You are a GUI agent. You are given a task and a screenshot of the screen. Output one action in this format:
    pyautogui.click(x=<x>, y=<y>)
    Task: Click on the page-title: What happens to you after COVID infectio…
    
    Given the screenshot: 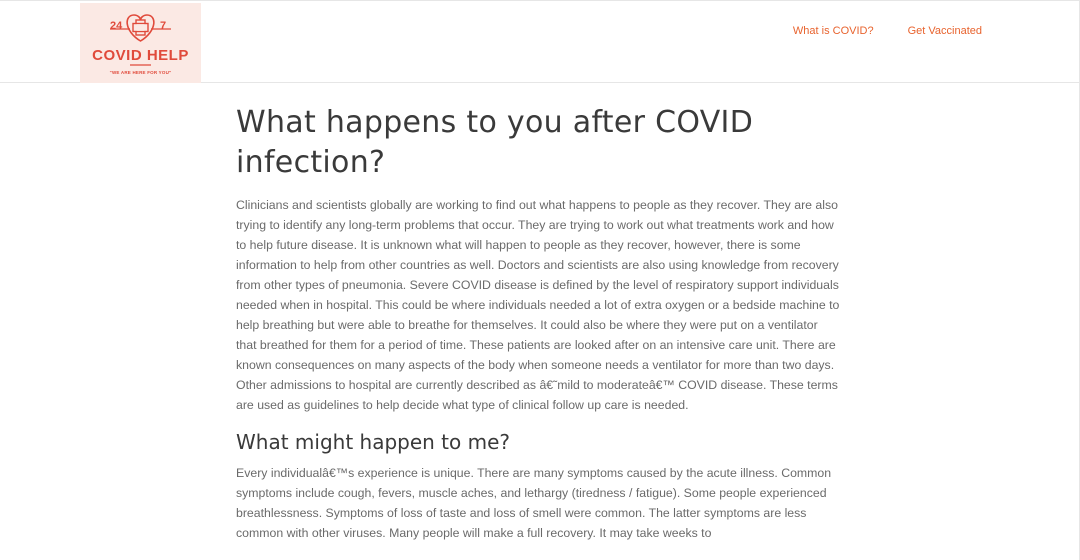 What is the action you would take?
    pyautogui.click(x=495, y=142)
    